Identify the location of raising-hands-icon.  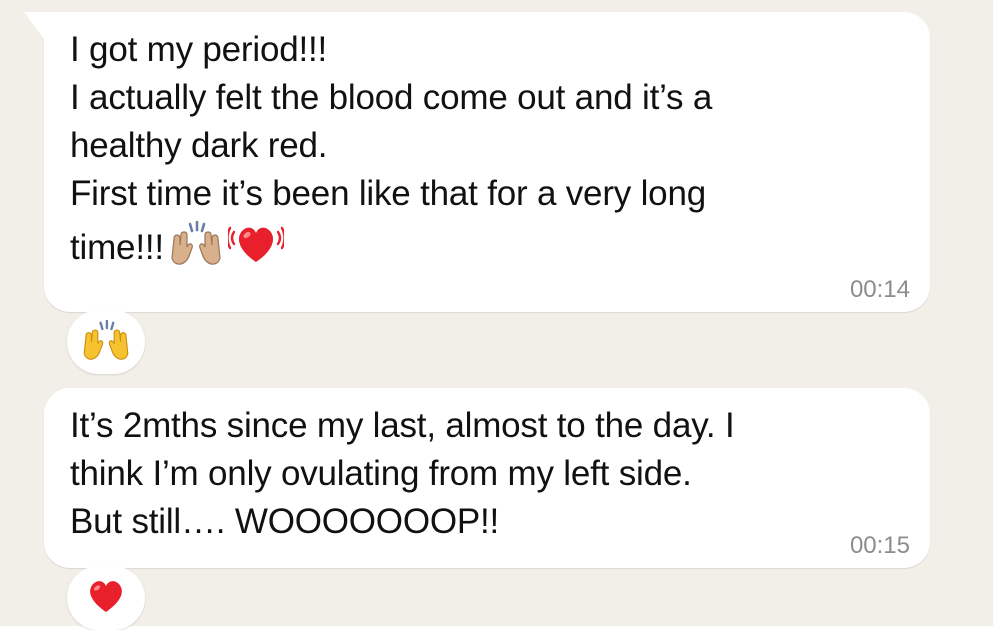
(106, 342).